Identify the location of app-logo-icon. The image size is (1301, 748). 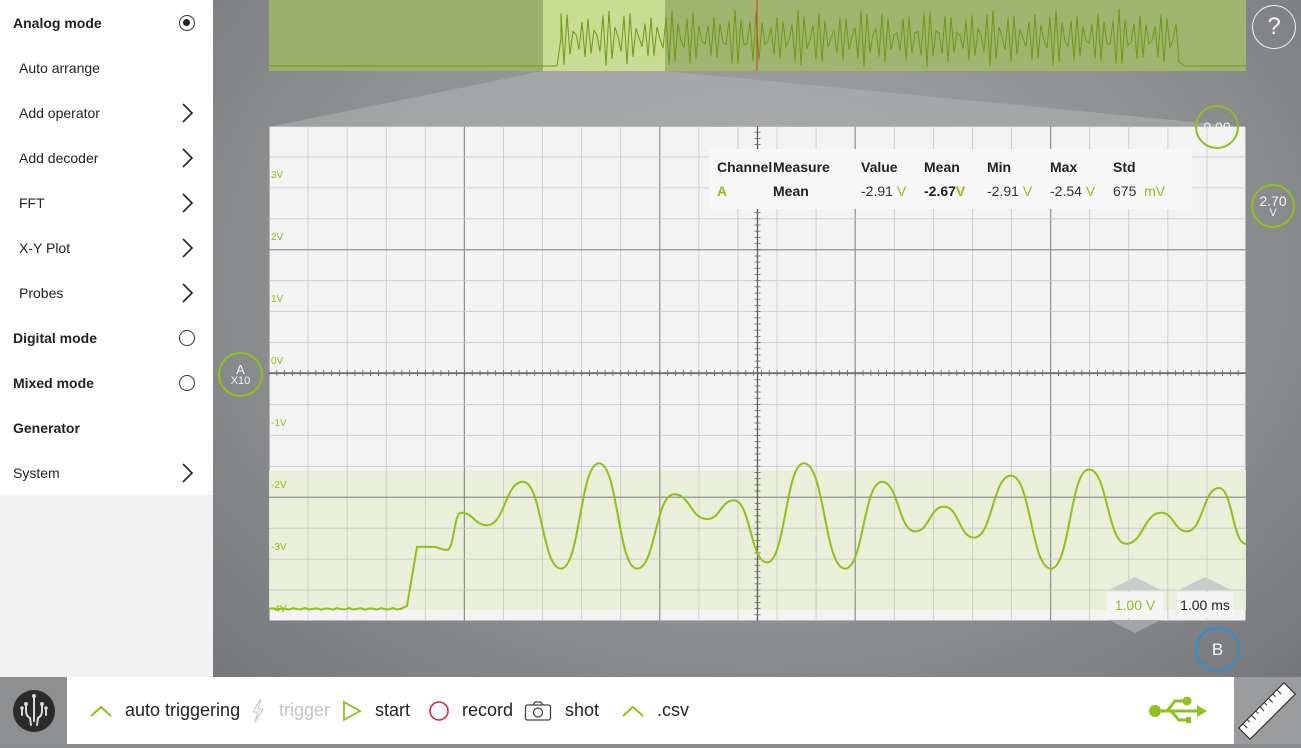
(34, 711).